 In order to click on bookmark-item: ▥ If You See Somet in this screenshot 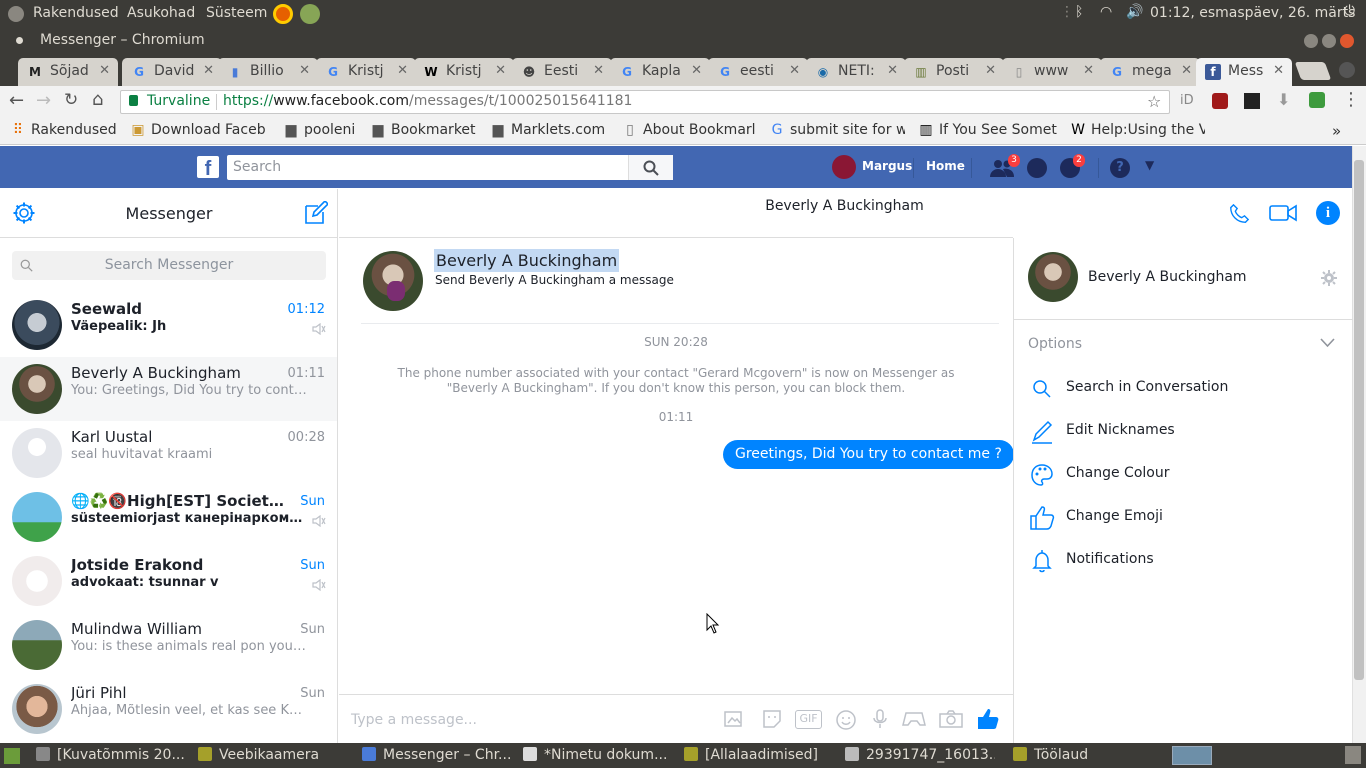, I will do `click(987, 130)`.